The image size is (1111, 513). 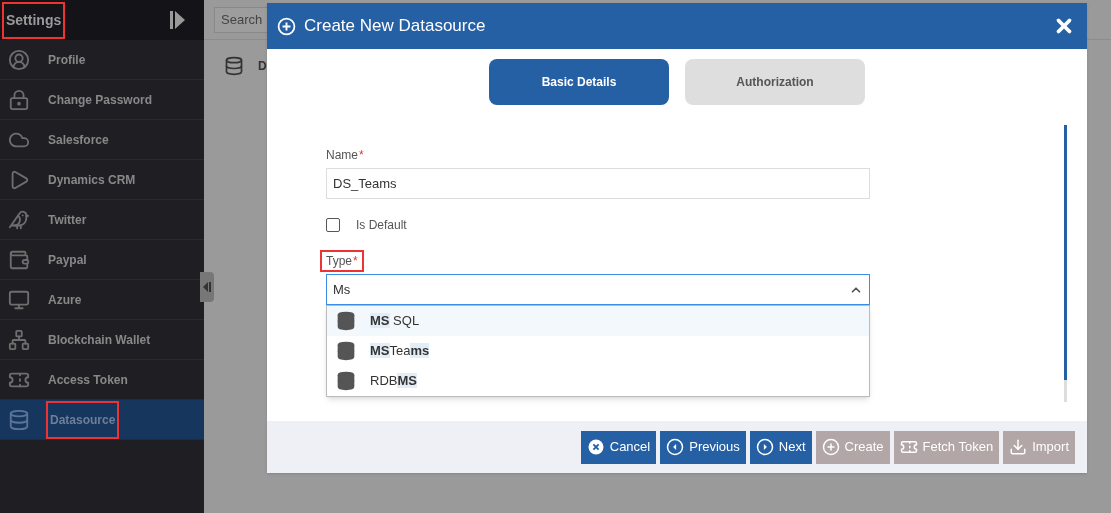 I want to click on card-title: D, so click(x=262, y=66).